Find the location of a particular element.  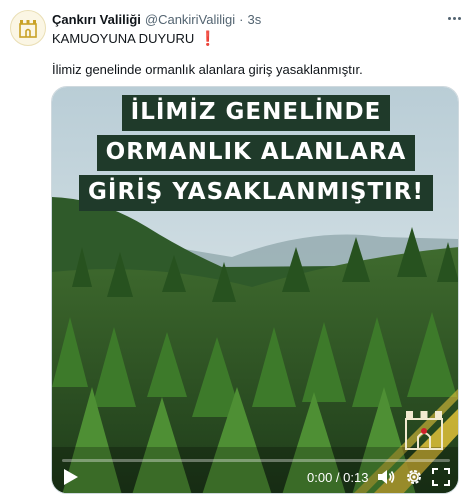

announcement-label: KAMUOYUNA DUYURU is located at coordinates (123, 38).